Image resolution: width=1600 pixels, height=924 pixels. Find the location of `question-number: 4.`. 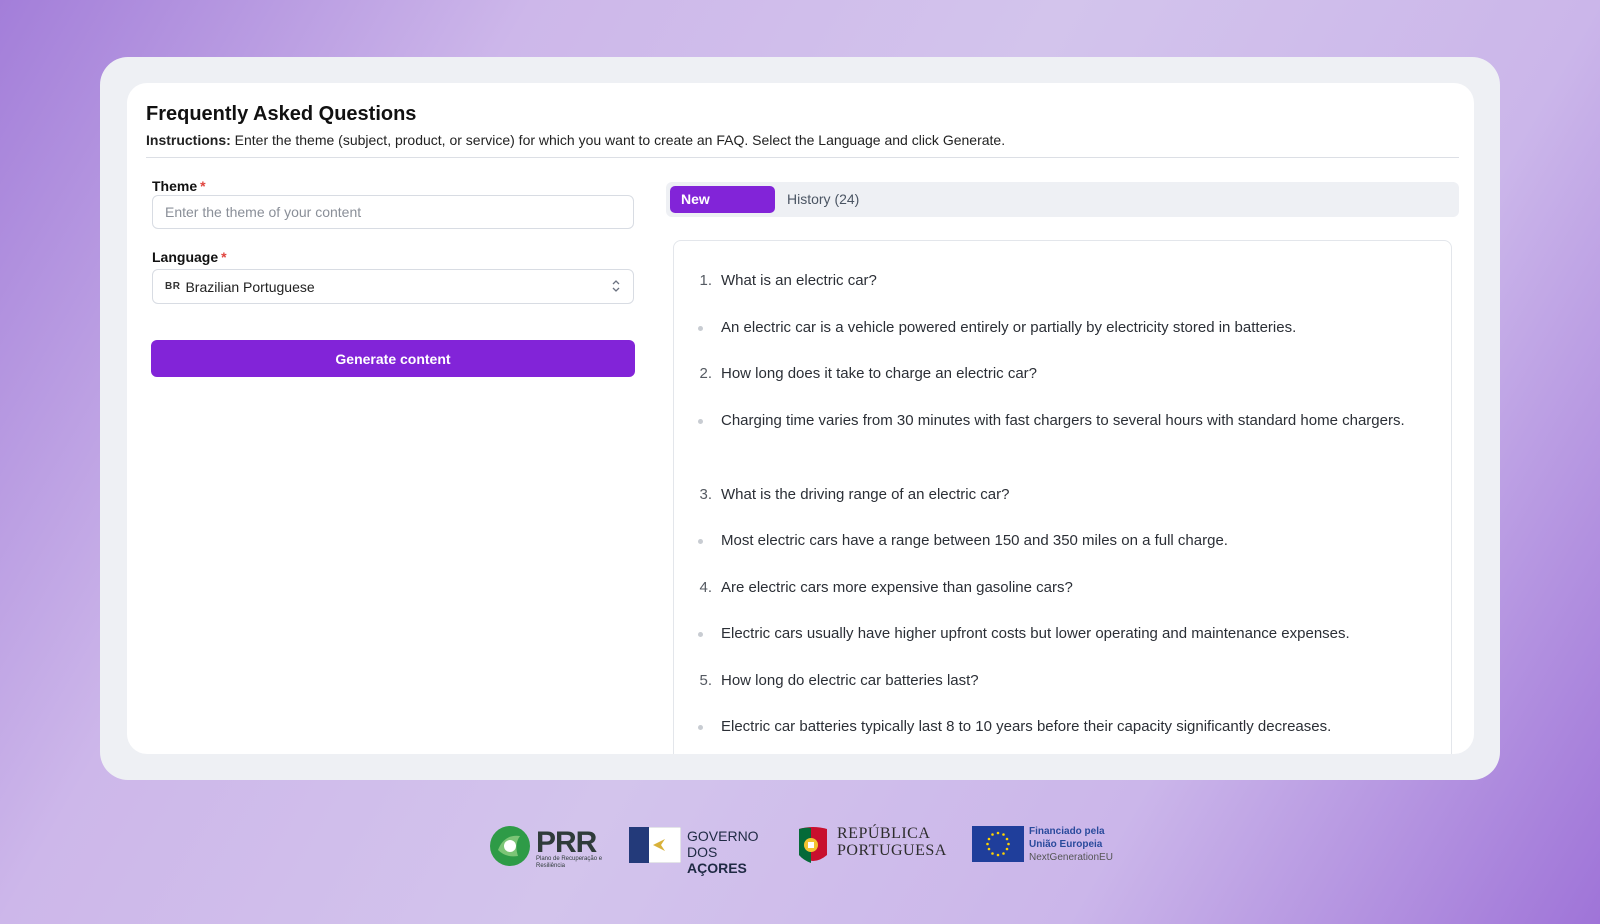

question-number: 4. is located at coordinates (705, 587).